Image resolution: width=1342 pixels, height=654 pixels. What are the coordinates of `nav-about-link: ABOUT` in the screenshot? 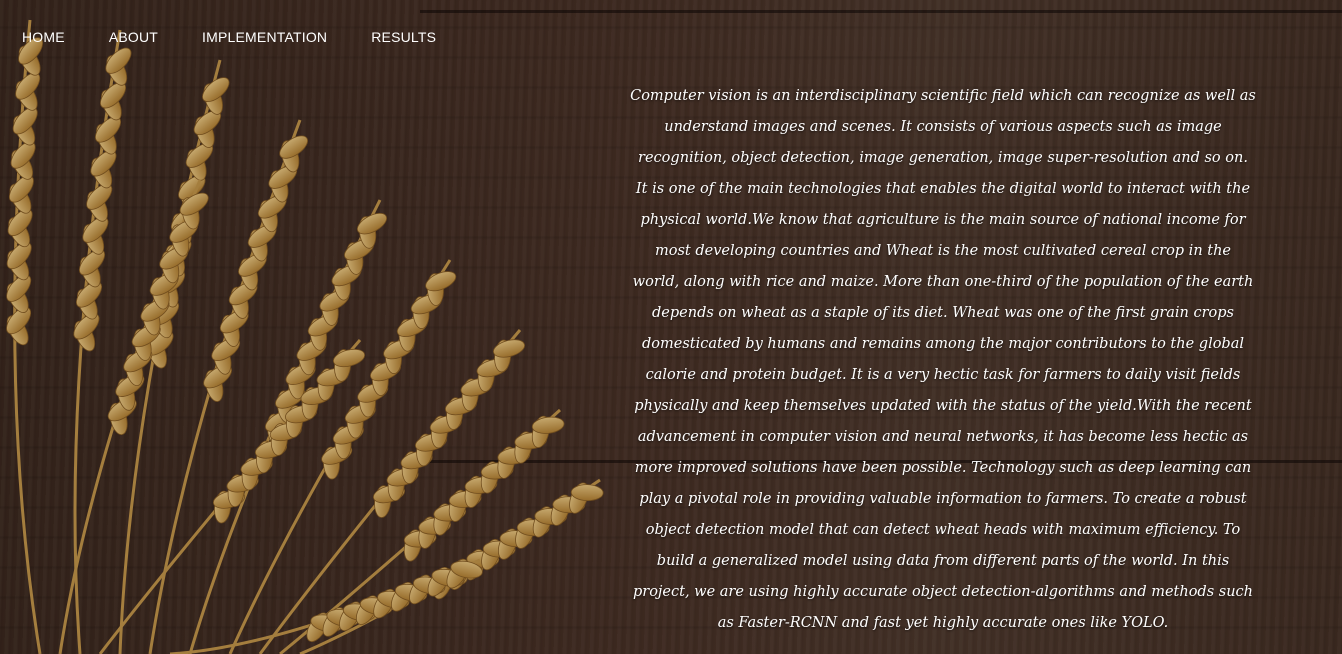 It's located at (133, 37).